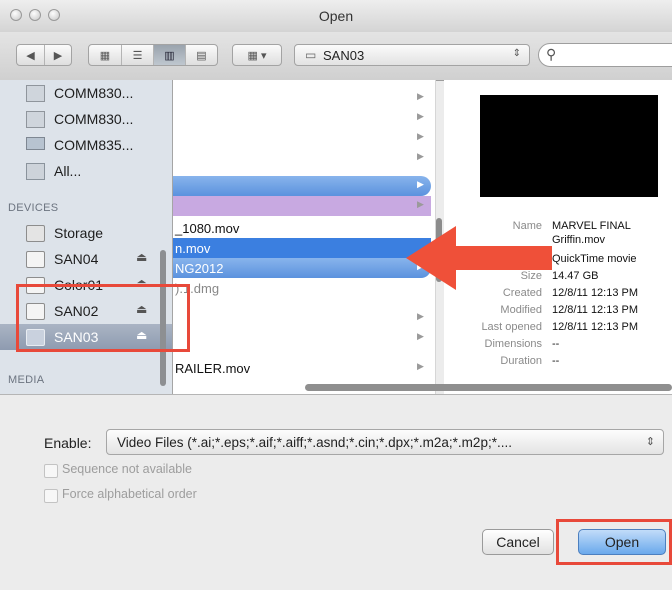 This screenshot has height=590, width=672. I want to click on coverflow-view-button: ▤, so click(201, 55).